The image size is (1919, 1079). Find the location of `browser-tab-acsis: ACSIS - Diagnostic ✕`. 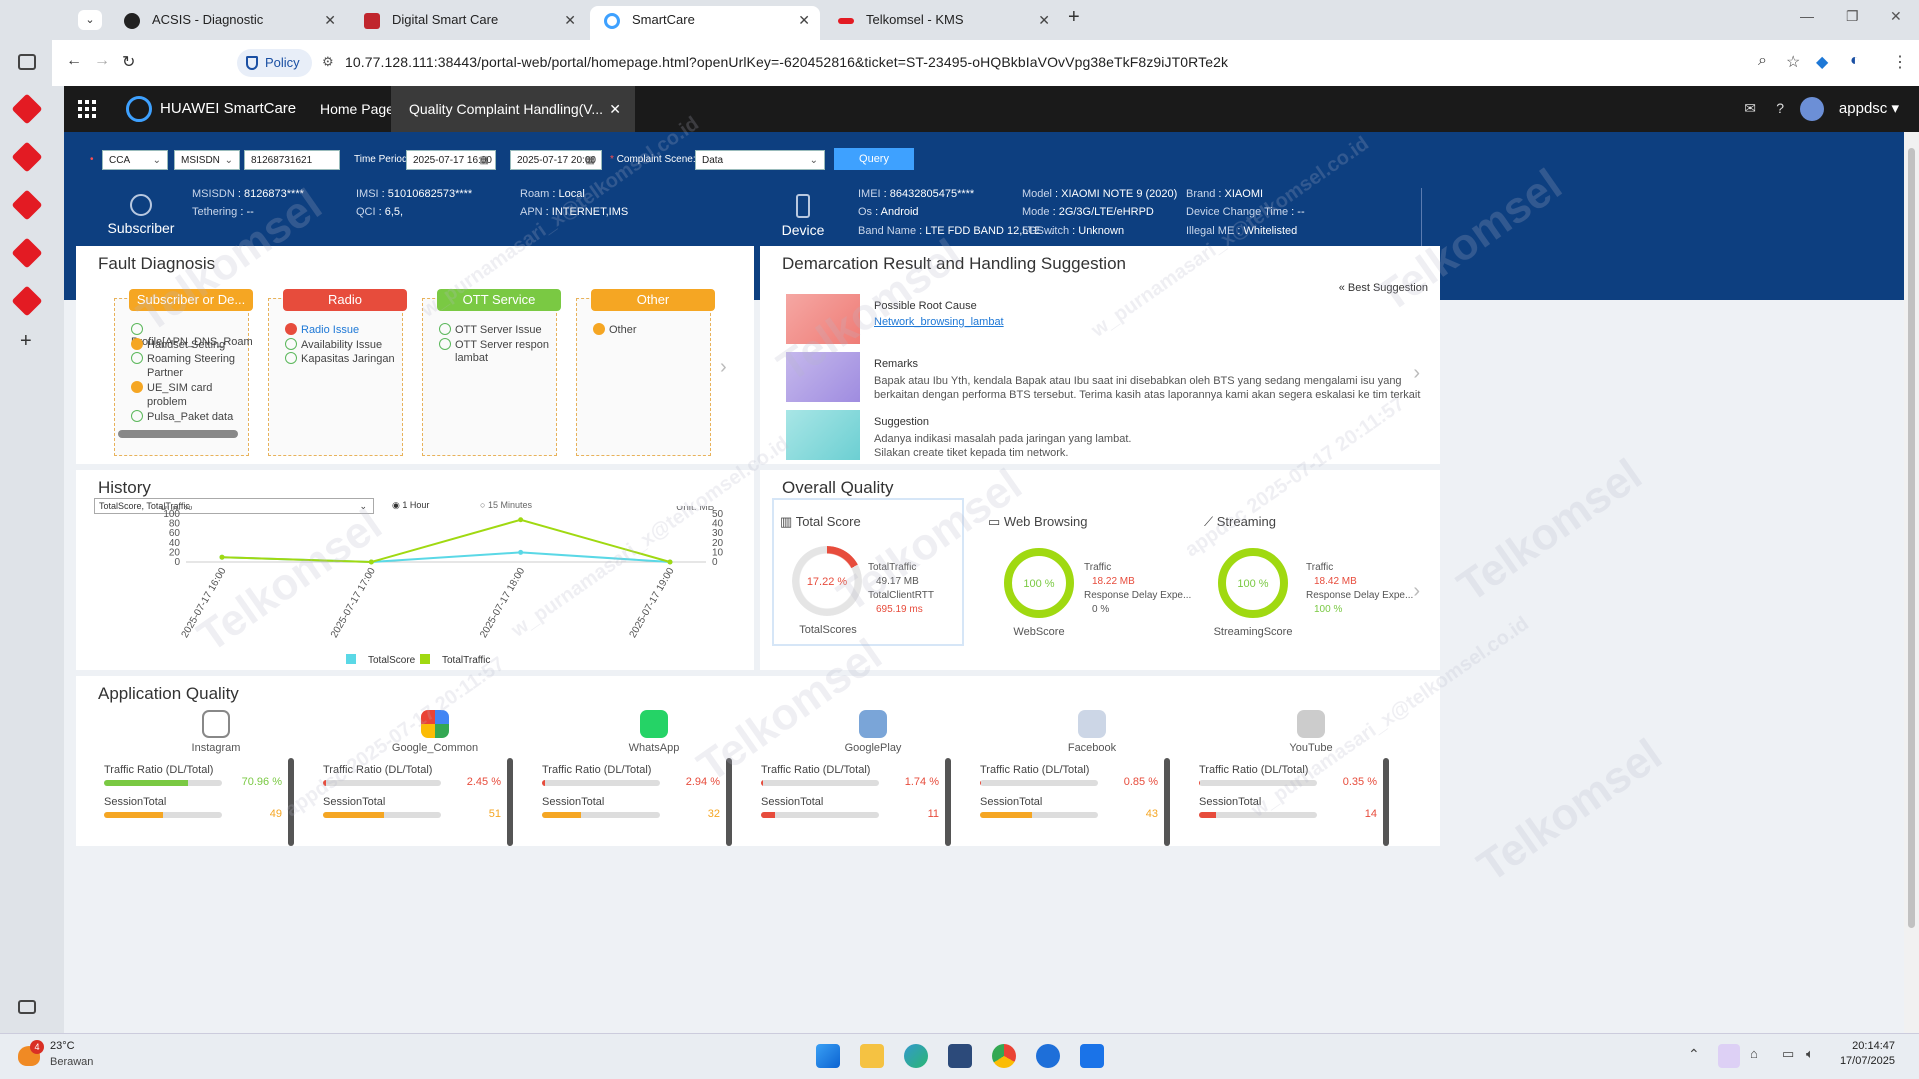

browser-tab-acsis: ACSIS - Diagnostic ✕ is located at coordinates (228, 23).